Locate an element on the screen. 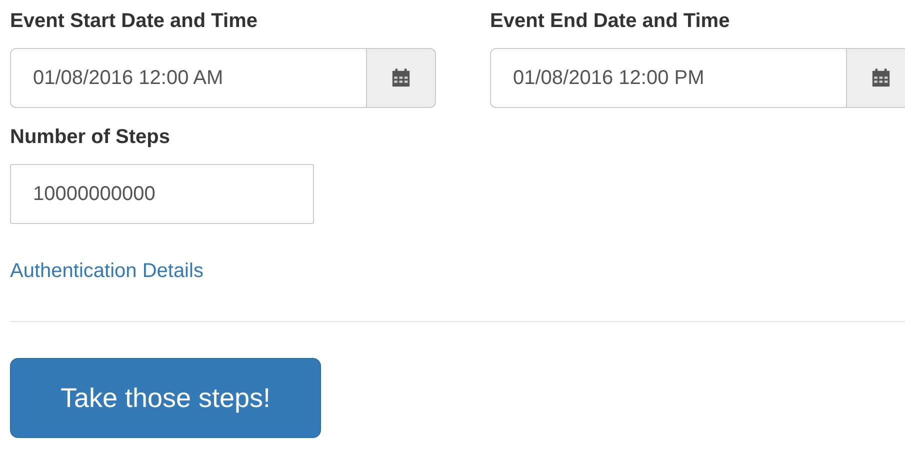 The image size is (905, 453). steps-input: 10000000000 is located at coordinates (162, 194).